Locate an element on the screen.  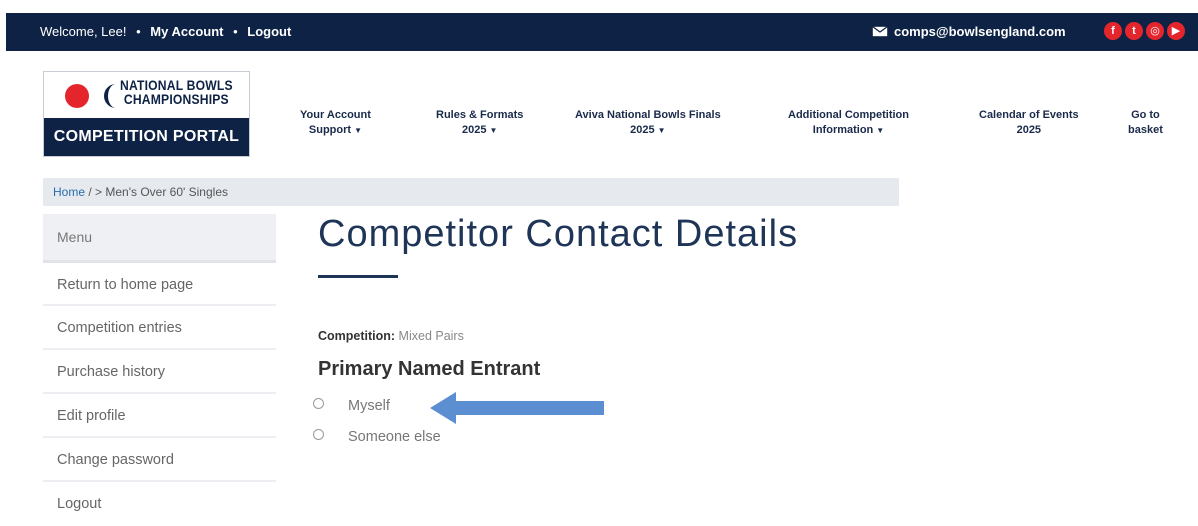
logo-top: NATIONAL BOWLS CHAMPIONSHIPS is located at coordinates (146, 95).